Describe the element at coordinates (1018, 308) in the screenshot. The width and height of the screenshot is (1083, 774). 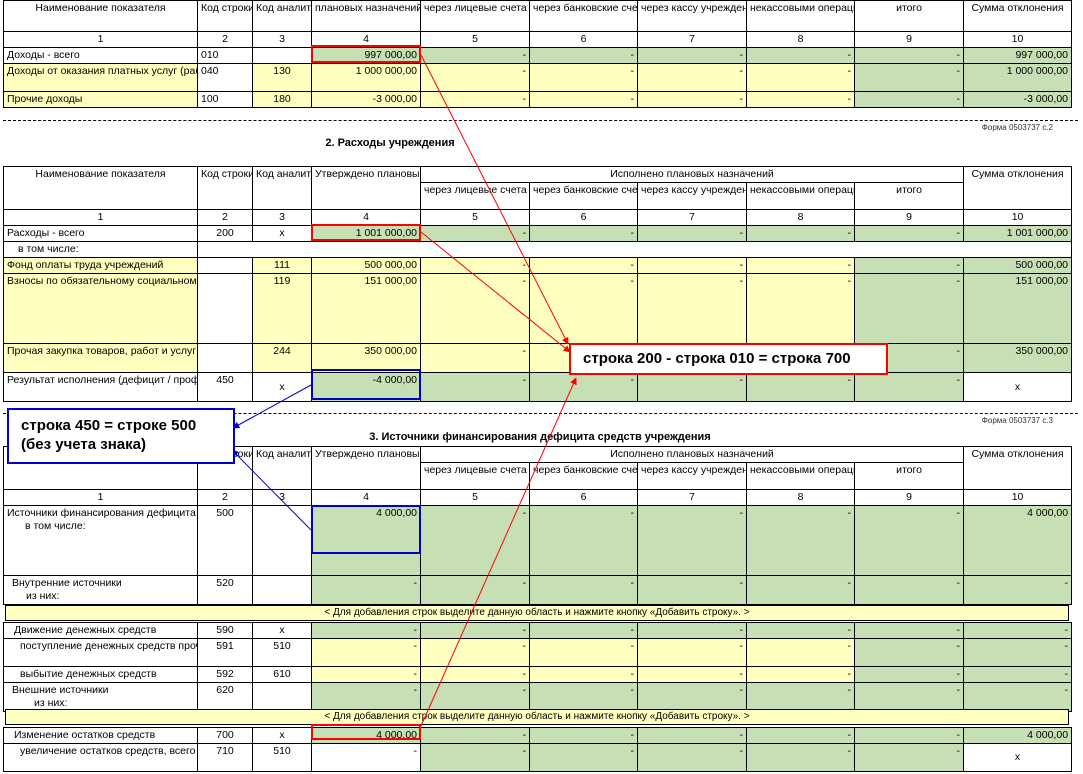
I see `deviation-cell: 151 000,00` at that location.